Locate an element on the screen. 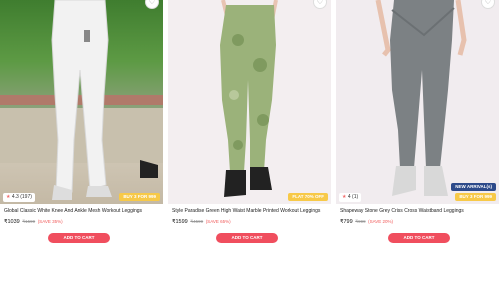  rating-badge: ★ 4.3 (197) is located at coordinates (19, 197).